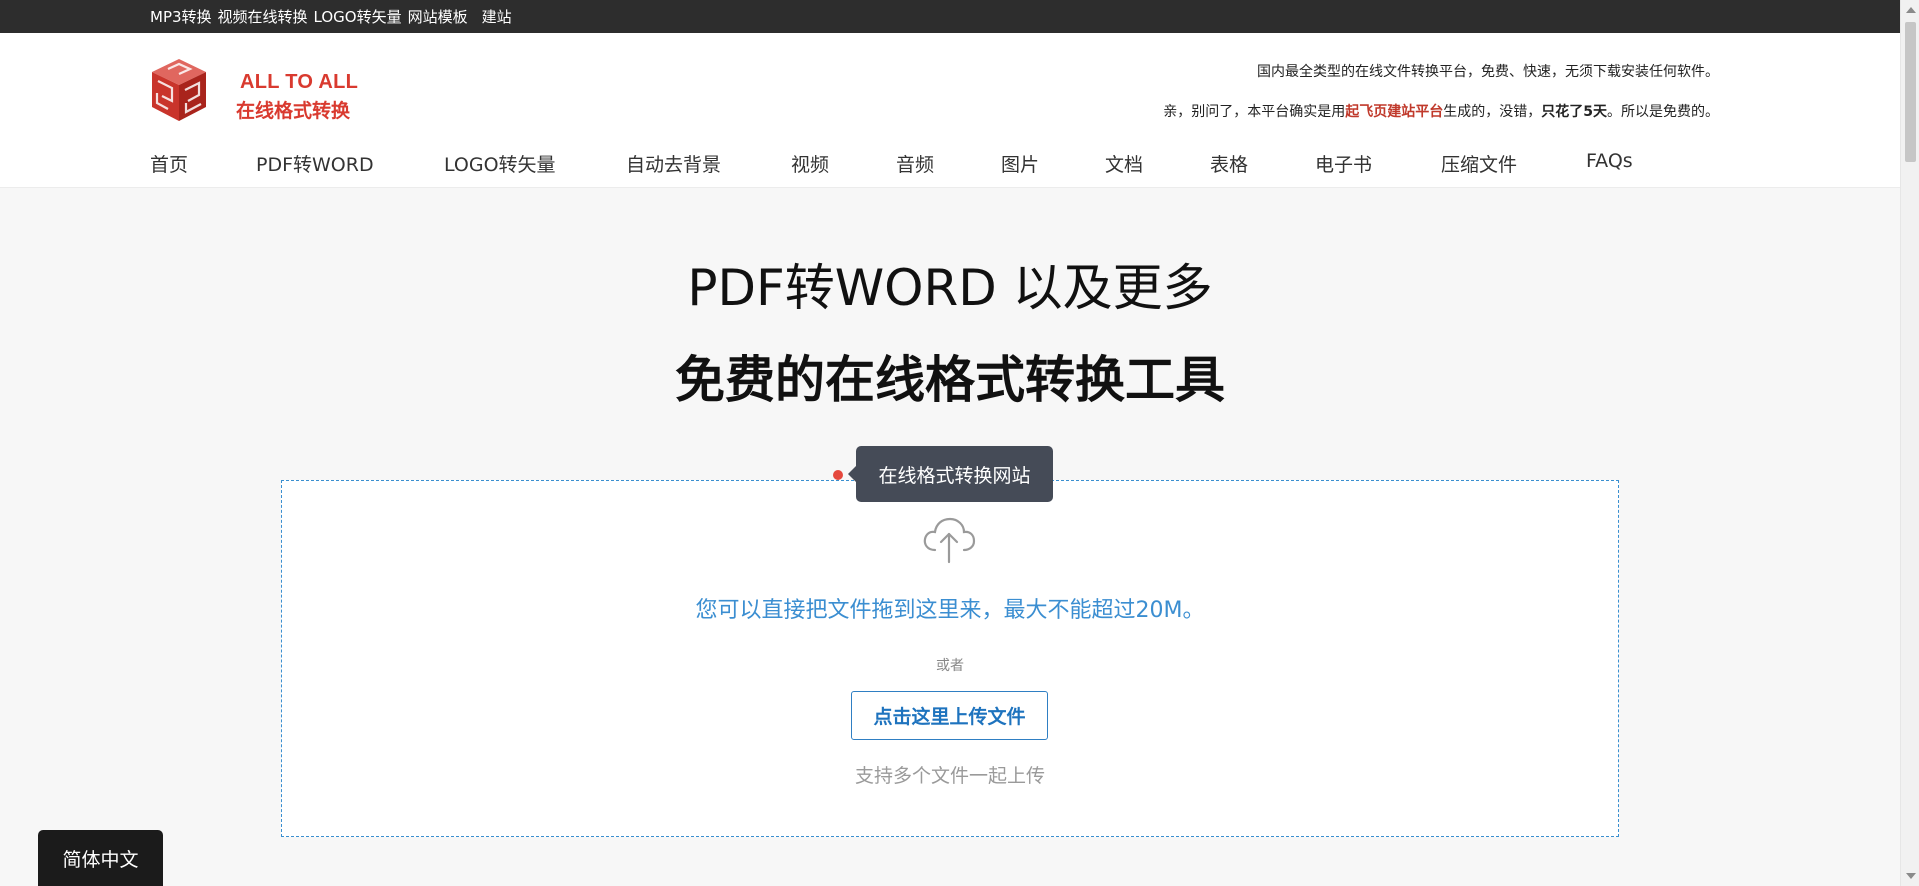 Image resolution: width=1919 pixels, height=886 pixels. What do you see at coordinates (949, 540) in the screenshot?
I see `cloud-upload-icon` at bounding box center [949, 540].